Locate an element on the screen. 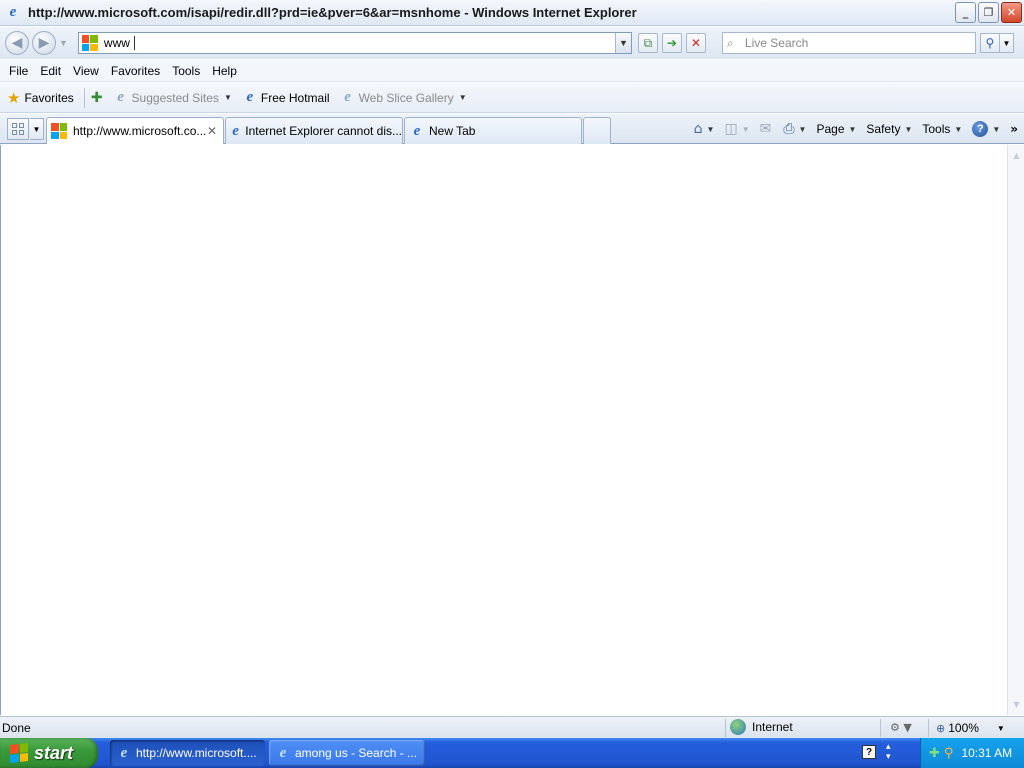 This screenshot has height=768, width=1024. zoom-control: ⊕ 100% ▼ is located at coordinates (970, 728).